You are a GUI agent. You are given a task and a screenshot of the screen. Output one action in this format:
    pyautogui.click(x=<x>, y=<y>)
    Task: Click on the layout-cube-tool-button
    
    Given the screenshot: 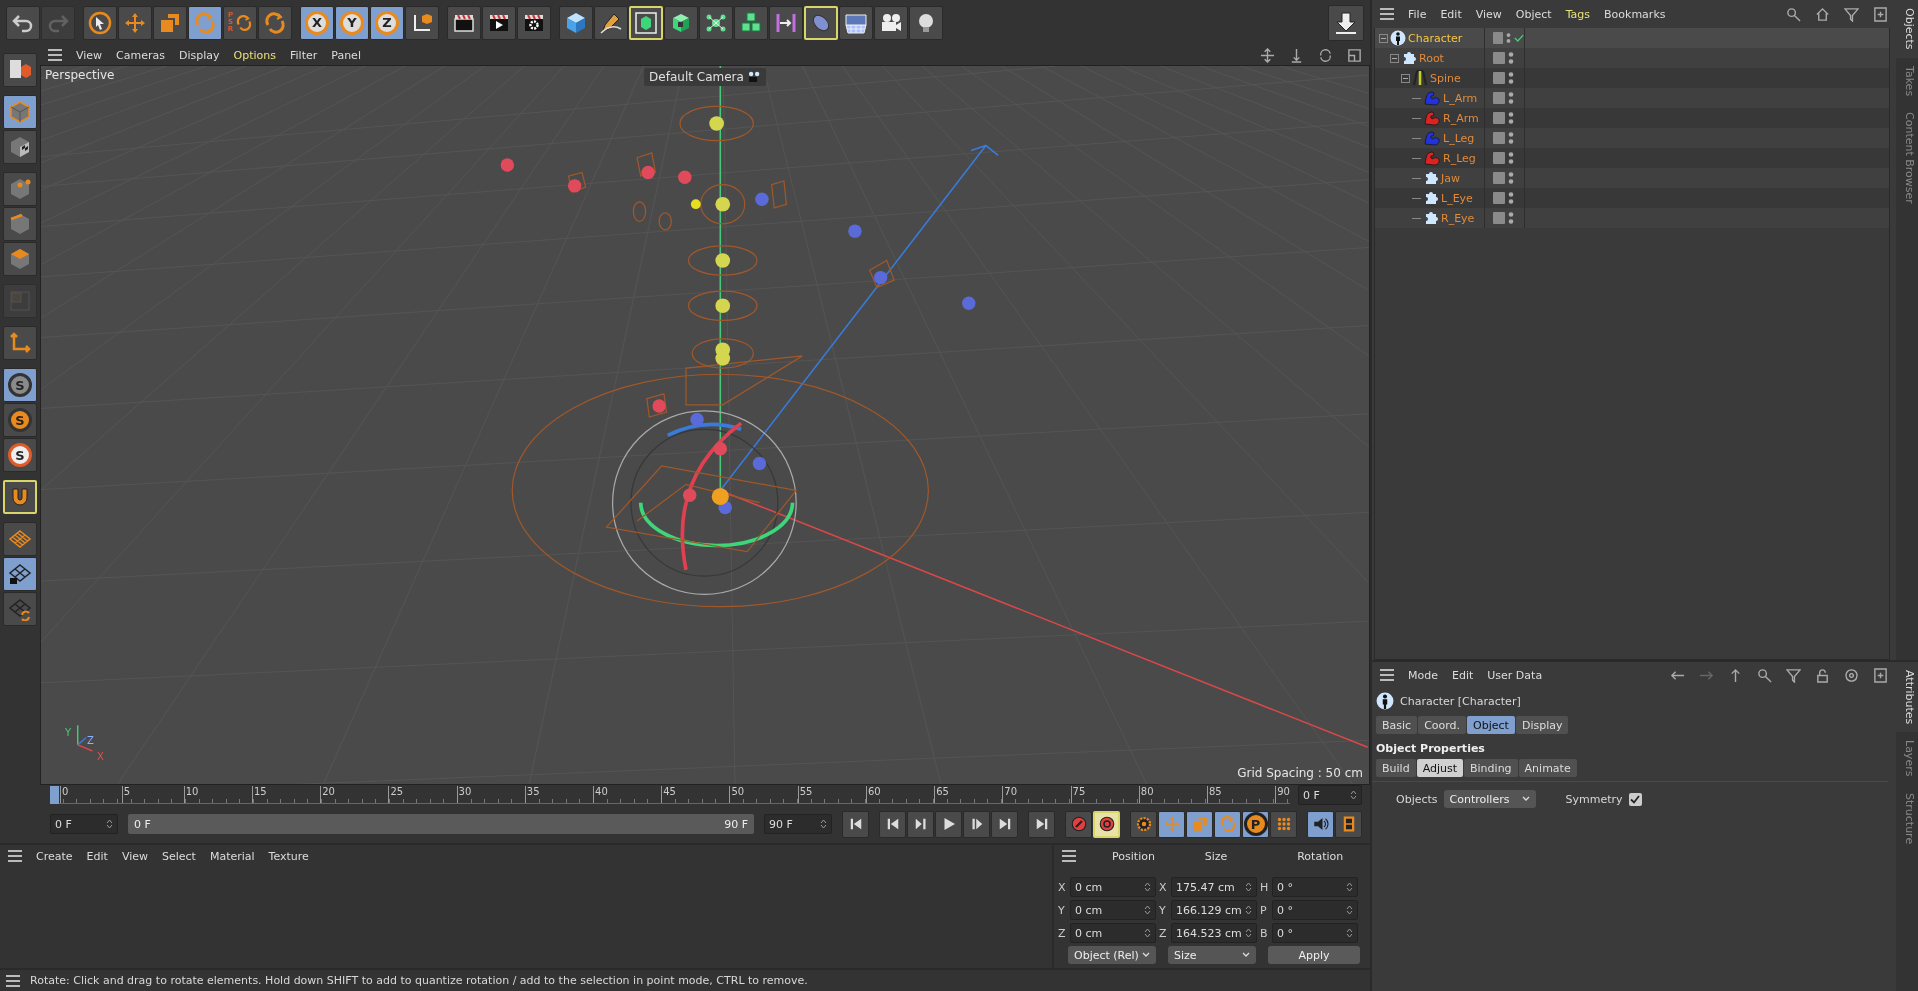 What is the action you would take?
    pyautogui.click(x=20, y=70)
    